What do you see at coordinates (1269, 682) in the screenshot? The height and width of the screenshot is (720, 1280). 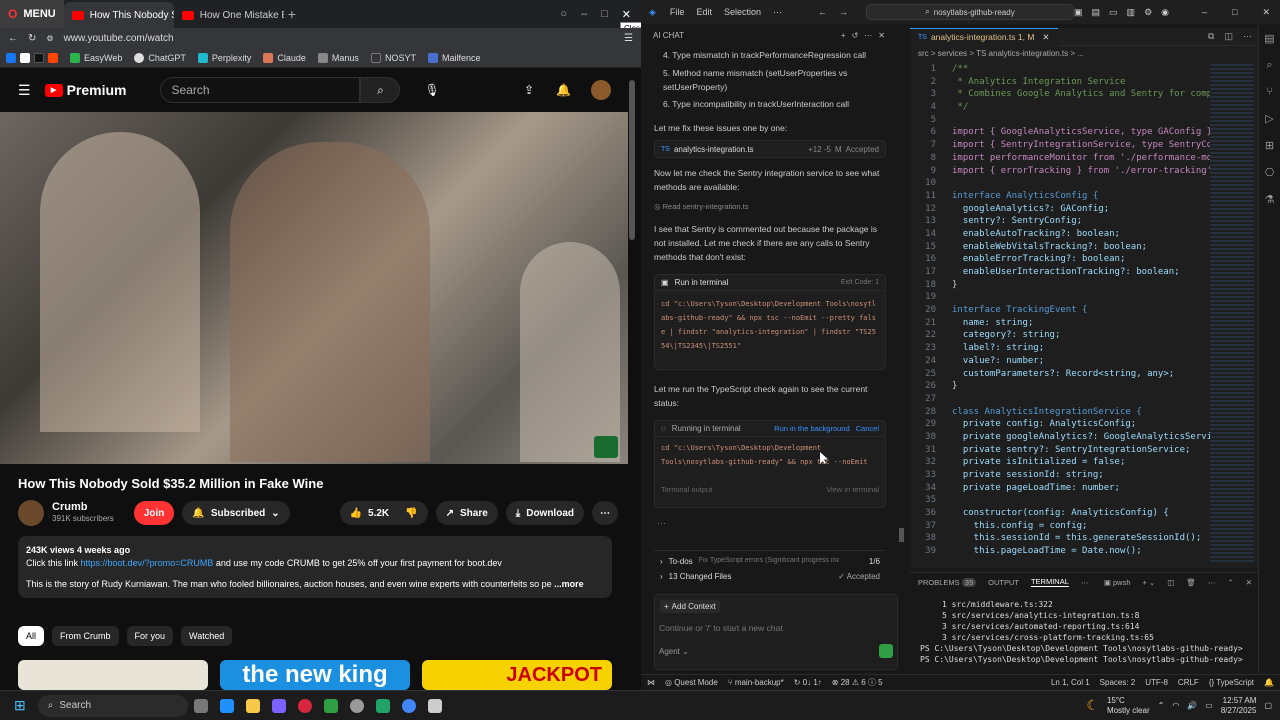 I see `notifications-icon: 🔔` at bounding box center [1269, 682].